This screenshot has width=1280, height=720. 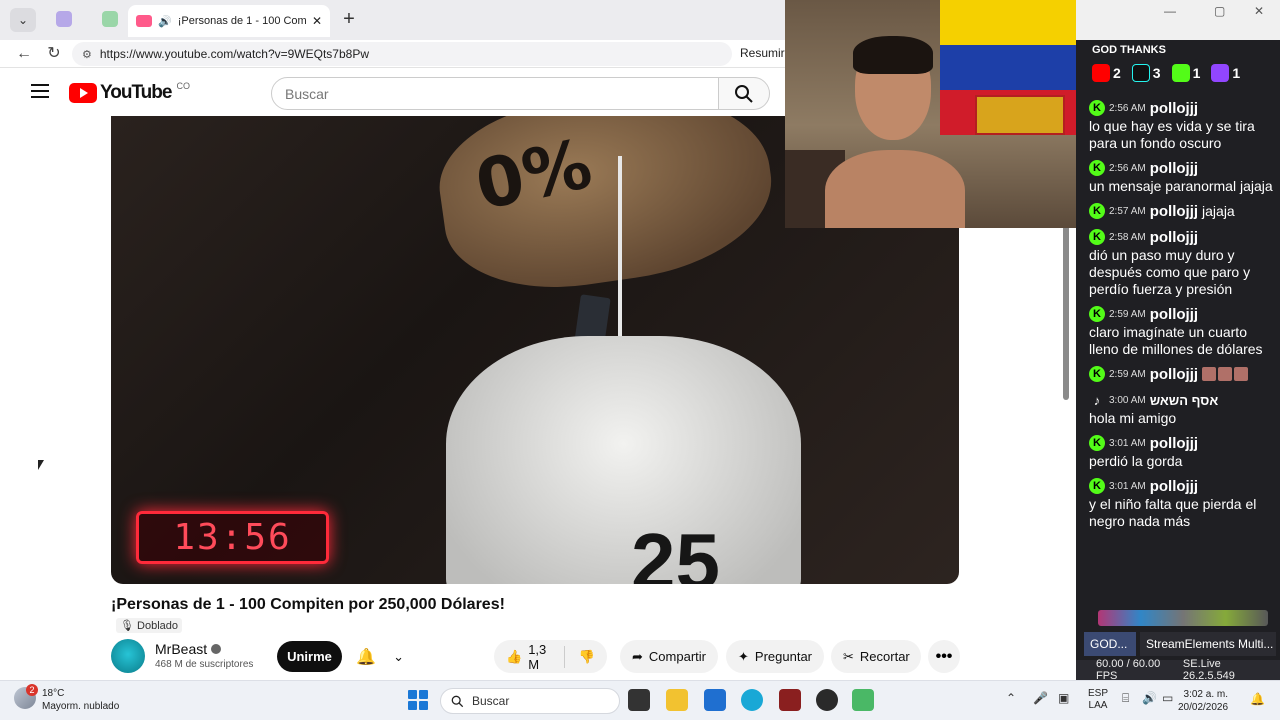 I want to click on taskbar-search: Buscar, so click(x=530, y=701).